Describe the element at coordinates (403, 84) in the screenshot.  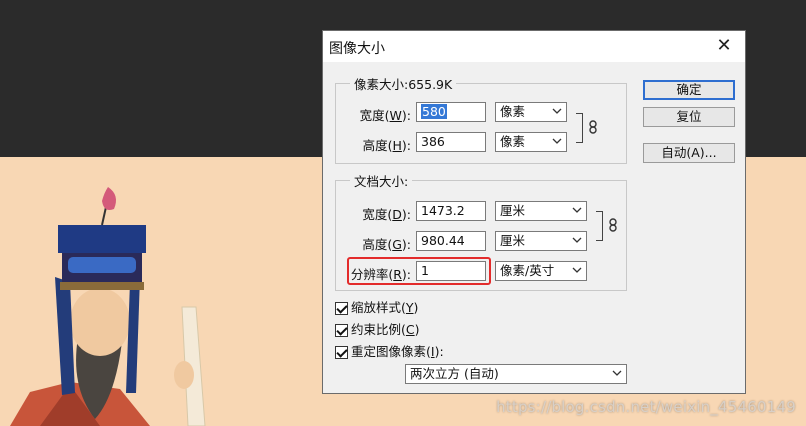
I see `pixel-dimensions-legend: 像素大小:655.9K` at that location.